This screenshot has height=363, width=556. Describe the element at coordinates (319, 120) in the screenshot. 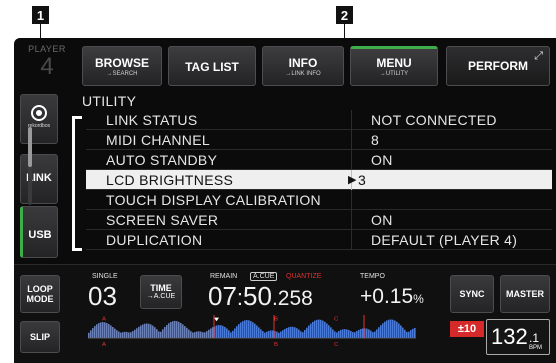

I see `utility-row: LINK STATUS NOT CONNECTED` at that location.